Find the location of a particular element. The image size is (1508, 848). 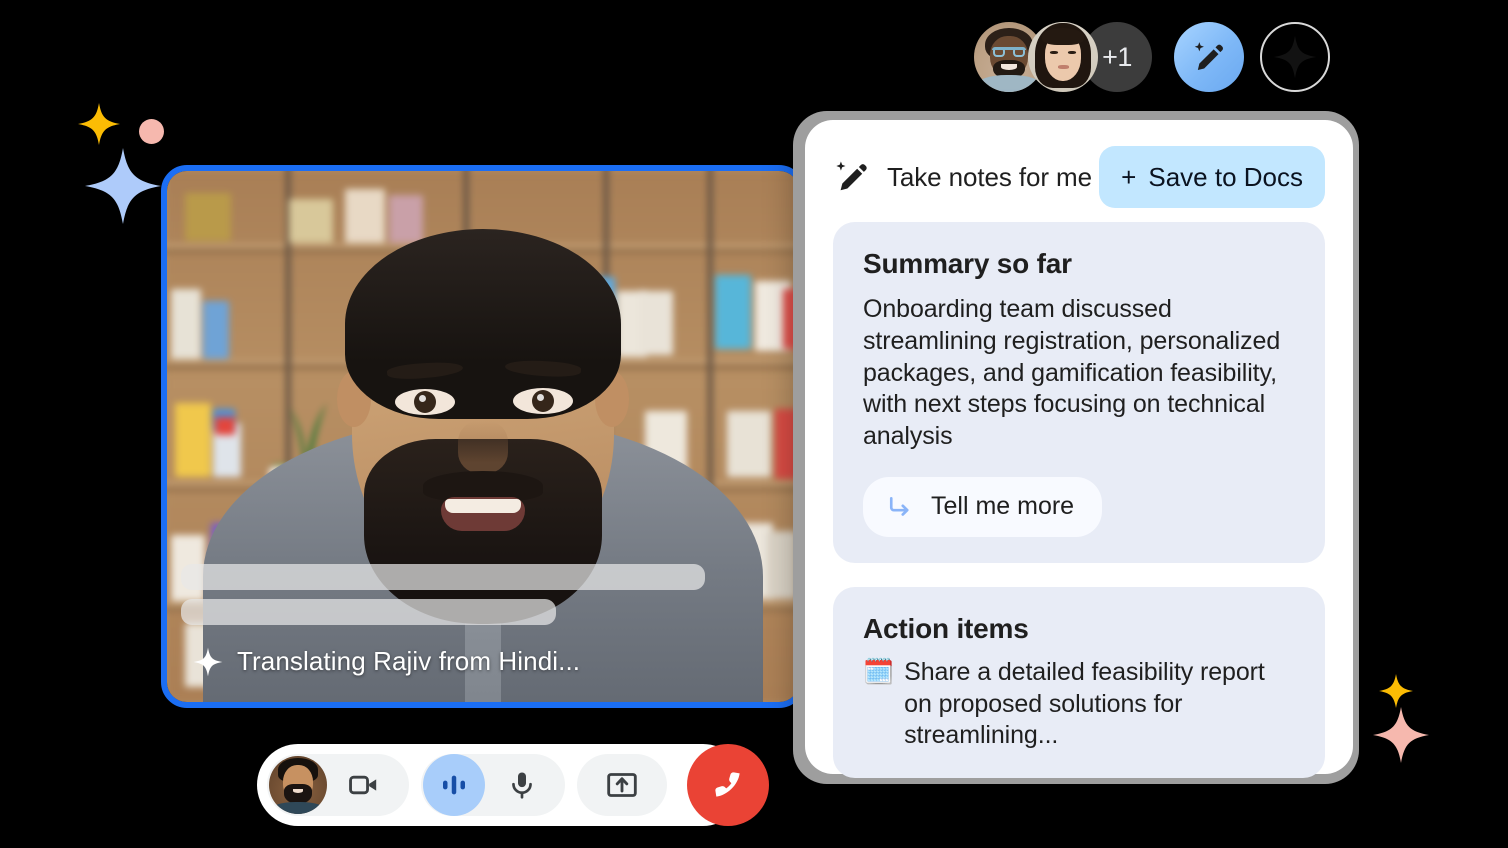

camera-button is located at coordinates (364, 785).